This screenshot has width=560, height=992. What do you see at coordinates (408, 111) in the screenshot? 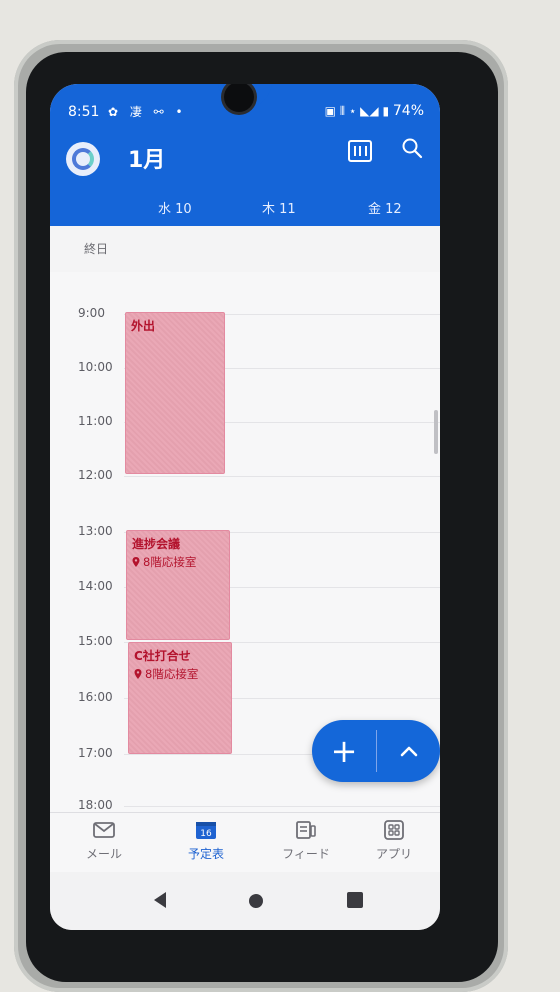
I see `battery-percent: 74%` at bounding box center [408, 111].